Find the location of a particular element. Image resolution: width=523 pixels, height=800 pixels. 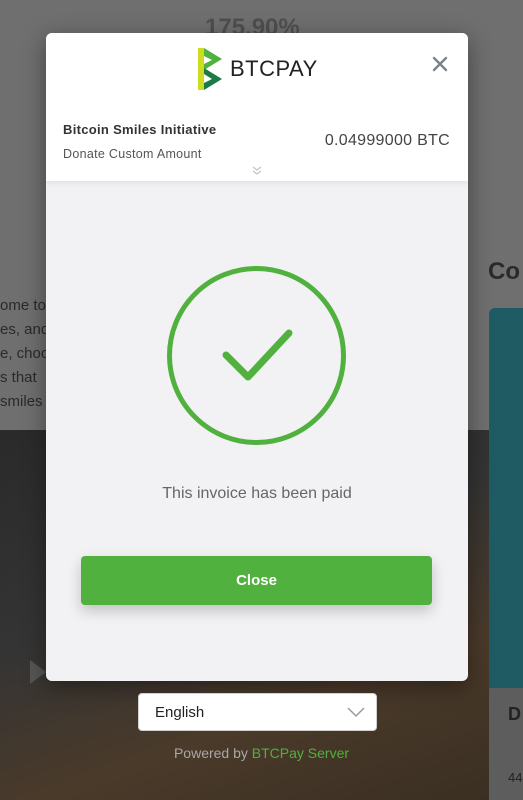

logo-text: BTCPAY is located at coordinates (274, 68).